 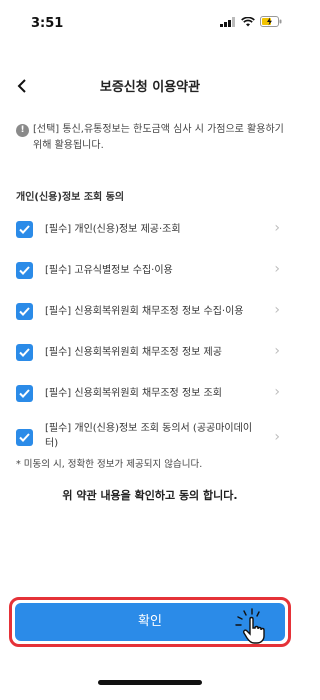 What do you see at coordinates (250, 626) in the screenshot?
I see `pointing-hand-icon` at bounding box center [250, 626].